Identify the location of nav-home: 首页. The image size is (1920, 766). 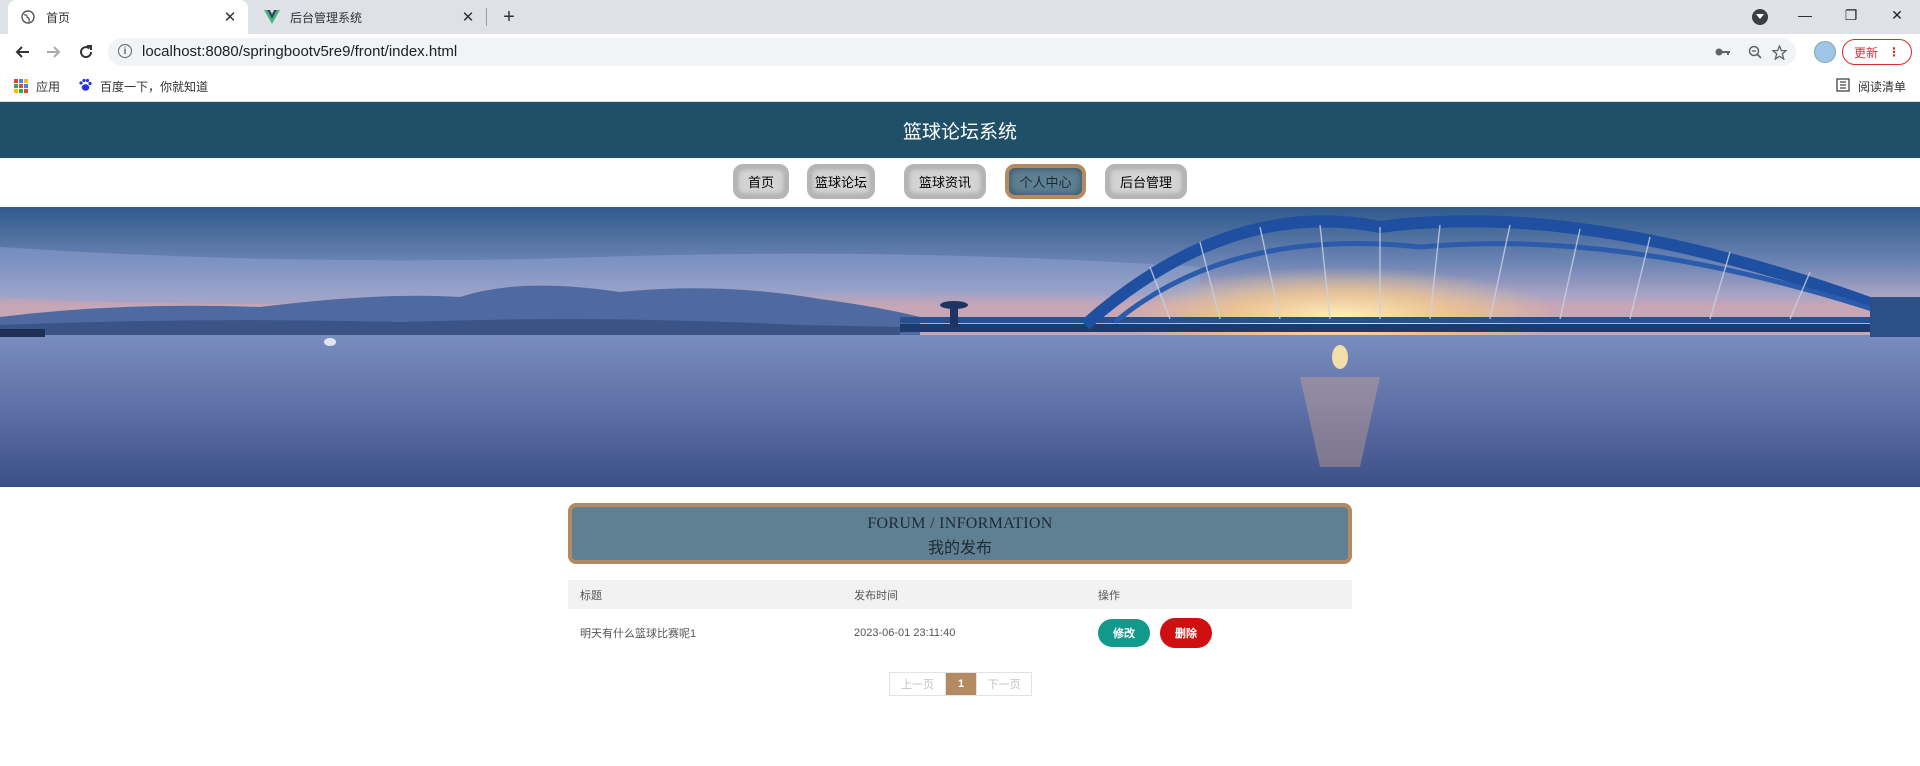
(761, 181).